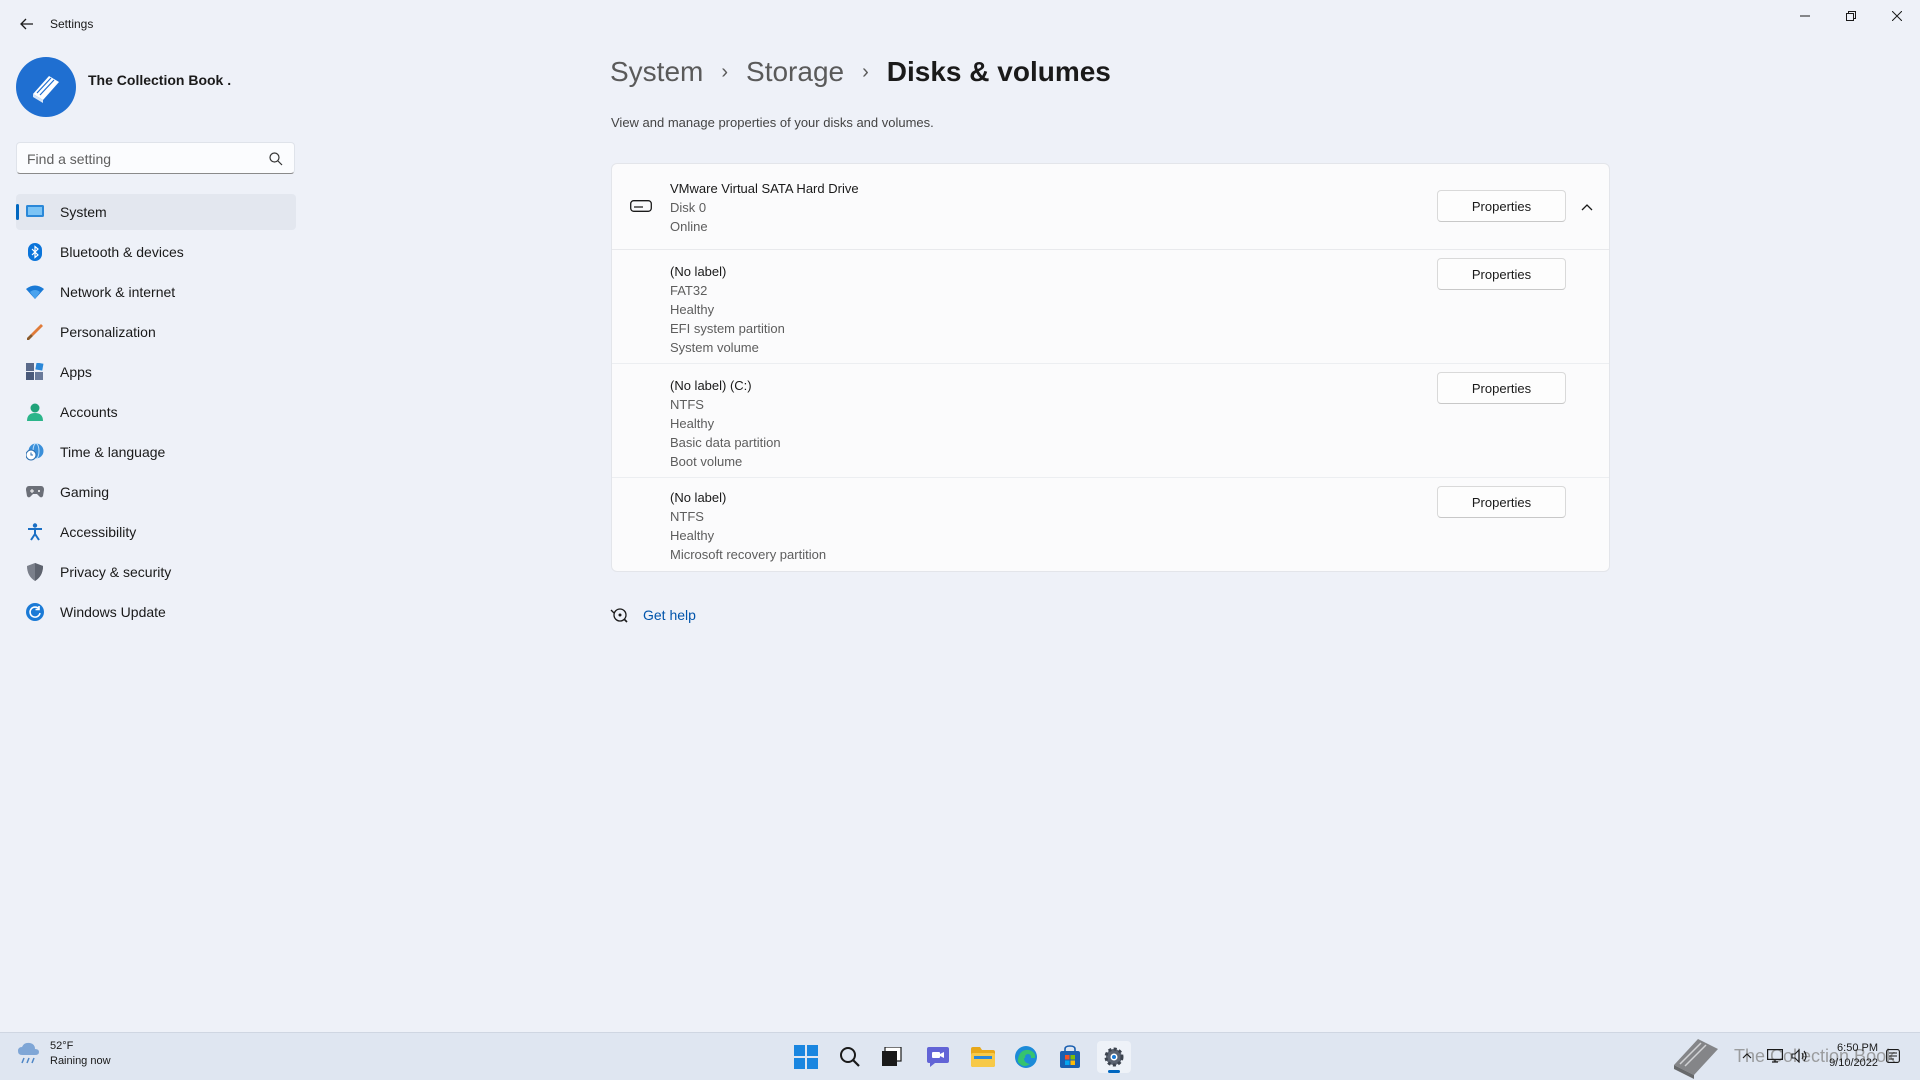 The width and height of the screenshot is (1920, 1080). I want to click on taskbar: 52°F Raining now The Collection Book 6:5, so click(960, 1056).